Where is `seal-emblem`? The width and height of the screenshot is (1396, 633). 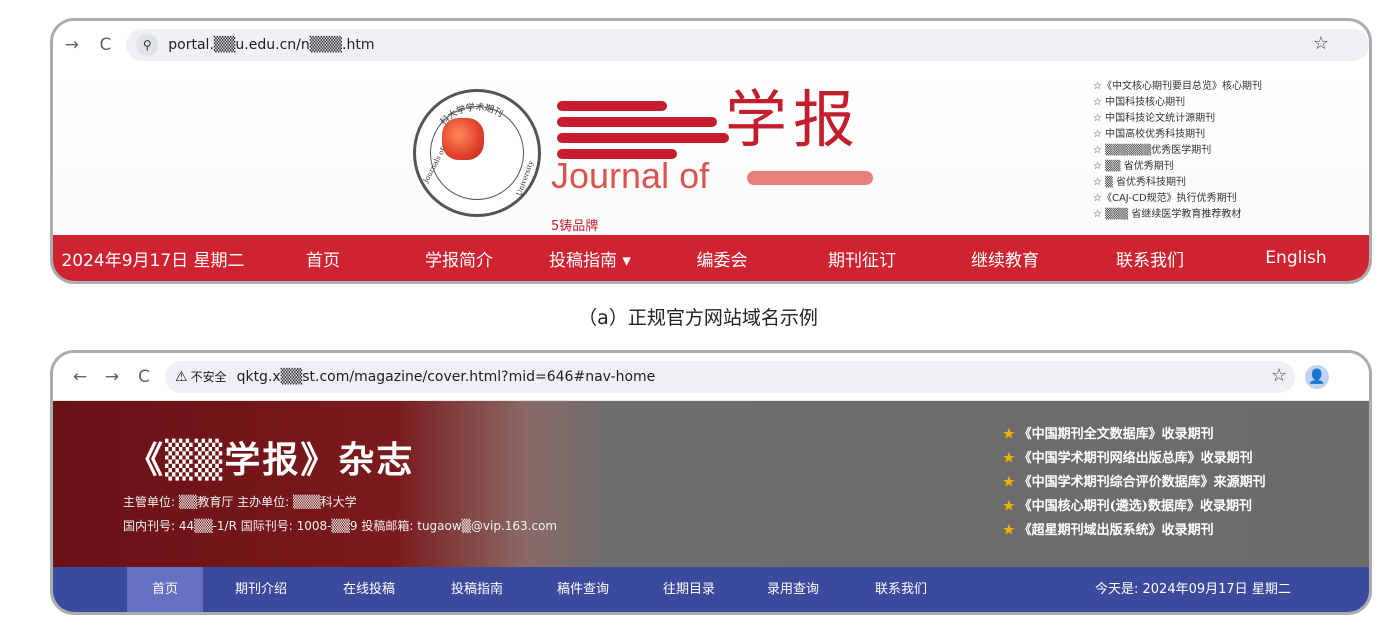 seal-emblem is located at coordinates (463, 139).